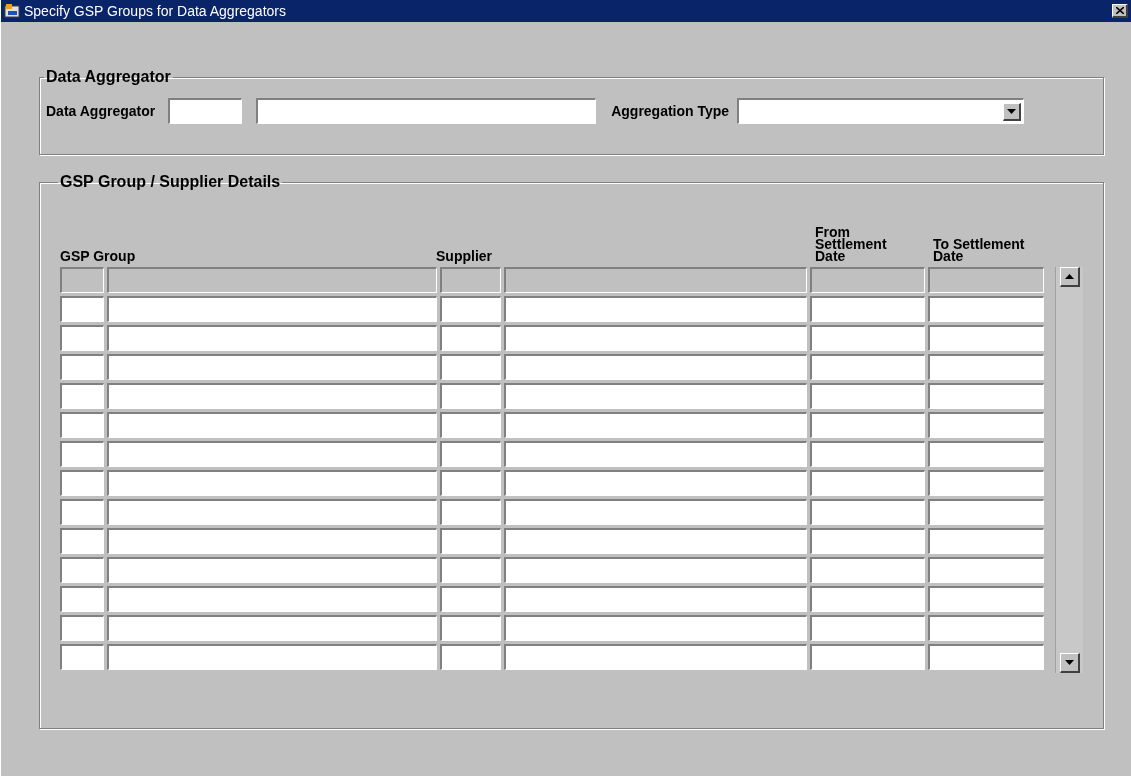 This screenshot has height=776, width=1131. Describe the element at coordinates (426, 111) in the screenshot. I see `name-field` at that location.